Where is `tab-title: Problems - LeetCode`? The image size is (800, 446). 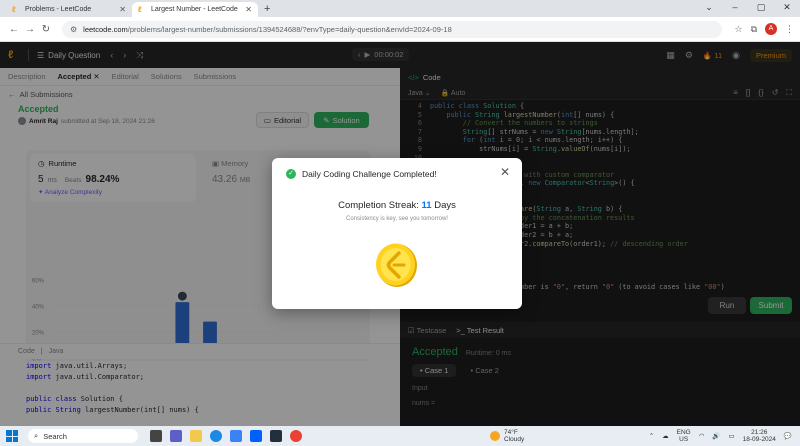
tab-title: Problems - LeetCode is located at coordinates (58, 9).